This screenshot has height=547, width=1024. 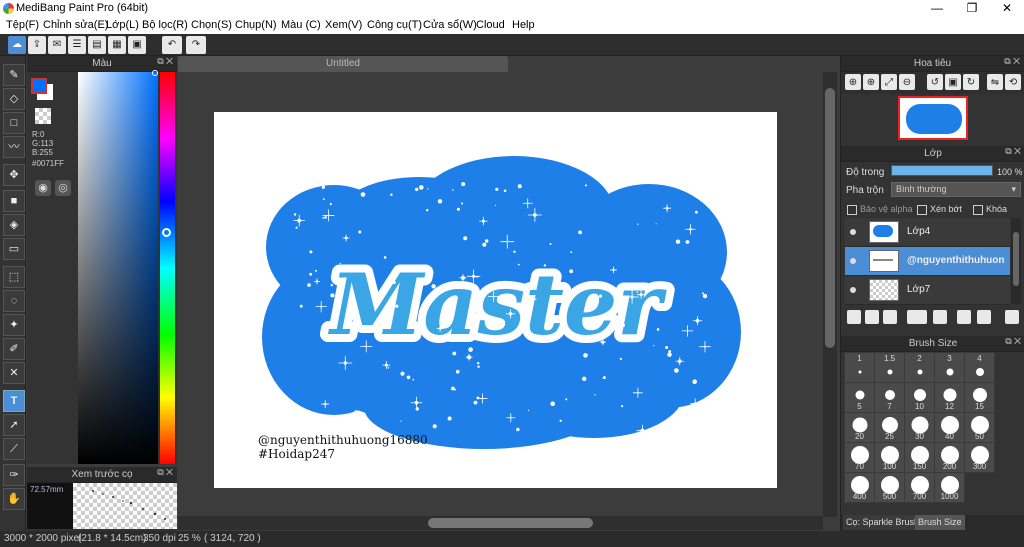 What do you see at coordinates (979, 427) in the screenshot?
I see `brush-size-option: 50` at bounding box center [979, 427].